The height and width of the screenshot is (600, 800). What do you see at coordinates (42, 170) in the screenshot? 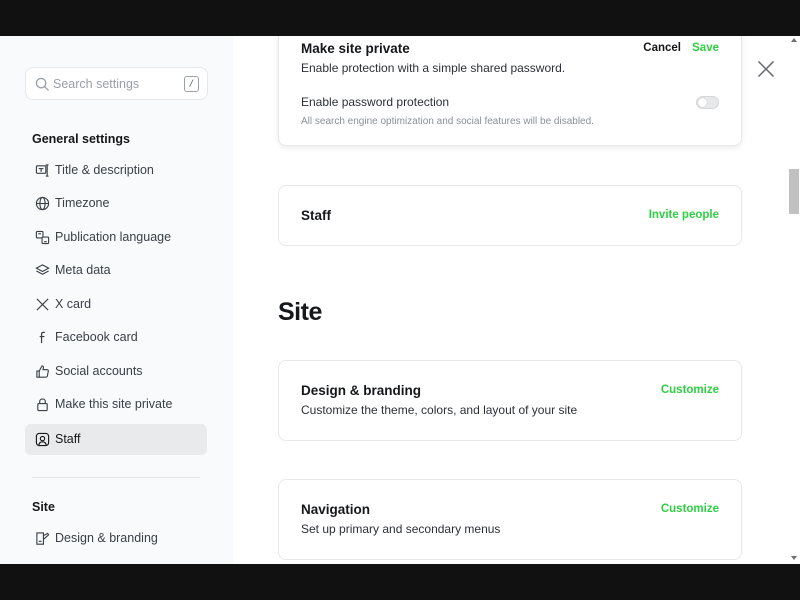
I see `title-icon` at bounding box center [42, 170].